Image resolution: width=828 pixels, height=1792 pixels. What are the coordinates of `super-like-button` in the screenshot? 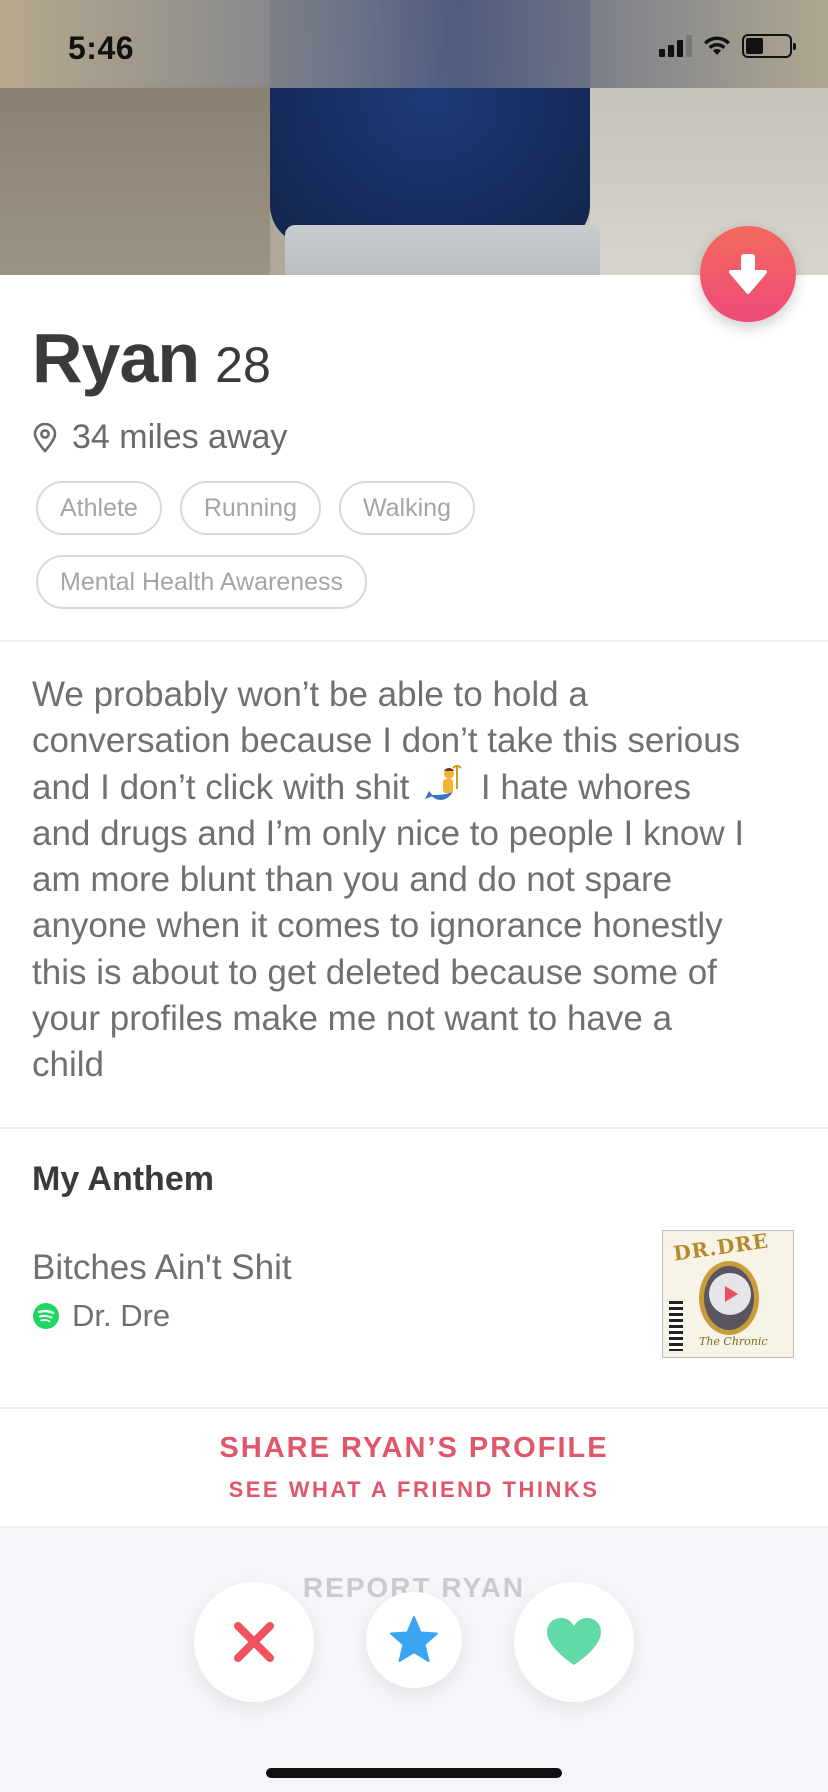 It's located at (414, 1640).